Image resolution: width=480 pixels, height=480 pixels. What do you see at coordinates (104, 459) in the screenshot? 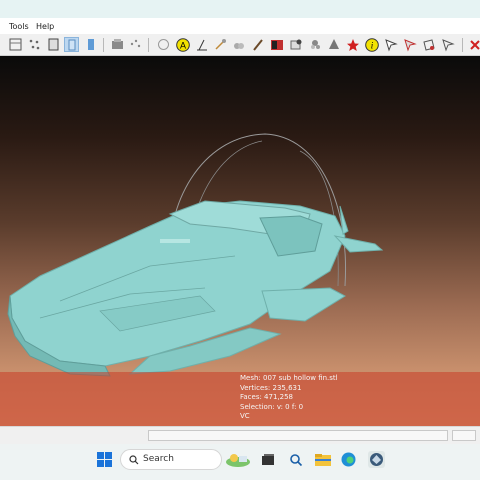
I see `windows-start-icon` at bounding box center [104, 459].